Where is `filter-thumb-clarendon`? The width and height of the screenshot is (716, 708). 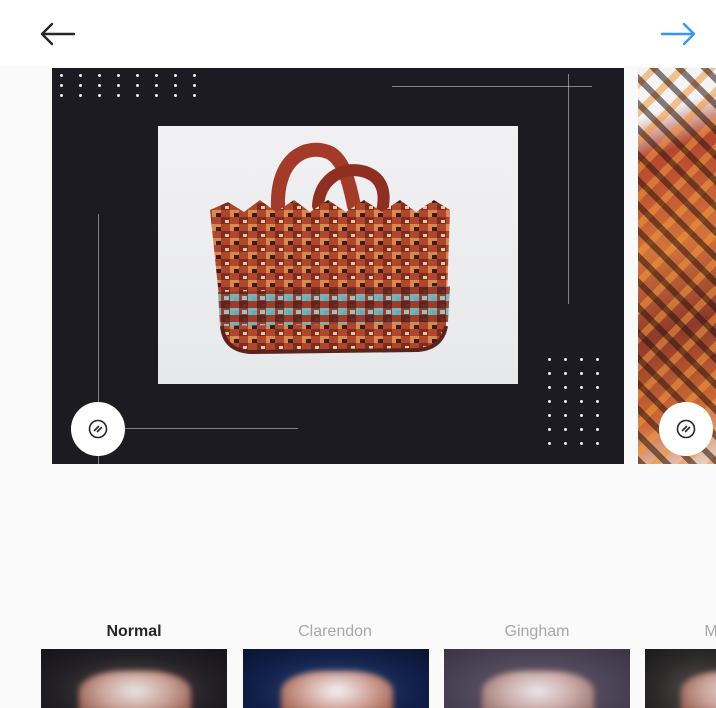
filter-thumb-clarendon is located at coordinates (336, 678).